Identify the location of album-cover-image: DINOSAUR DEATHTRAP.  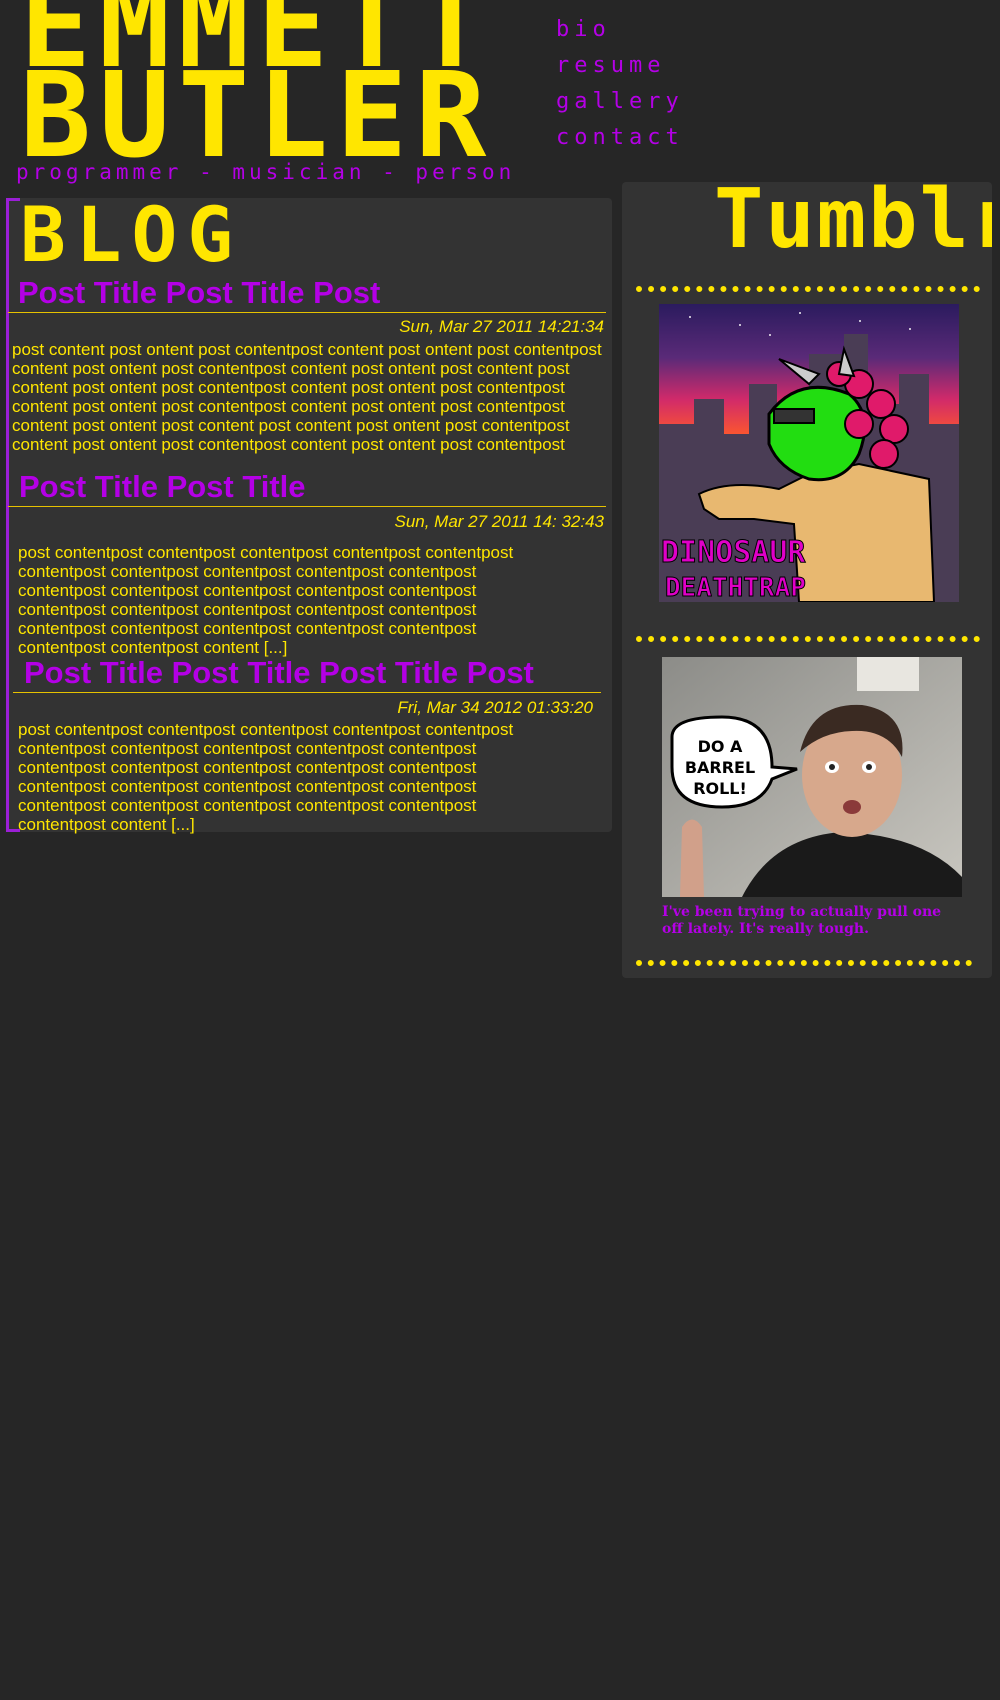
(809, 453).